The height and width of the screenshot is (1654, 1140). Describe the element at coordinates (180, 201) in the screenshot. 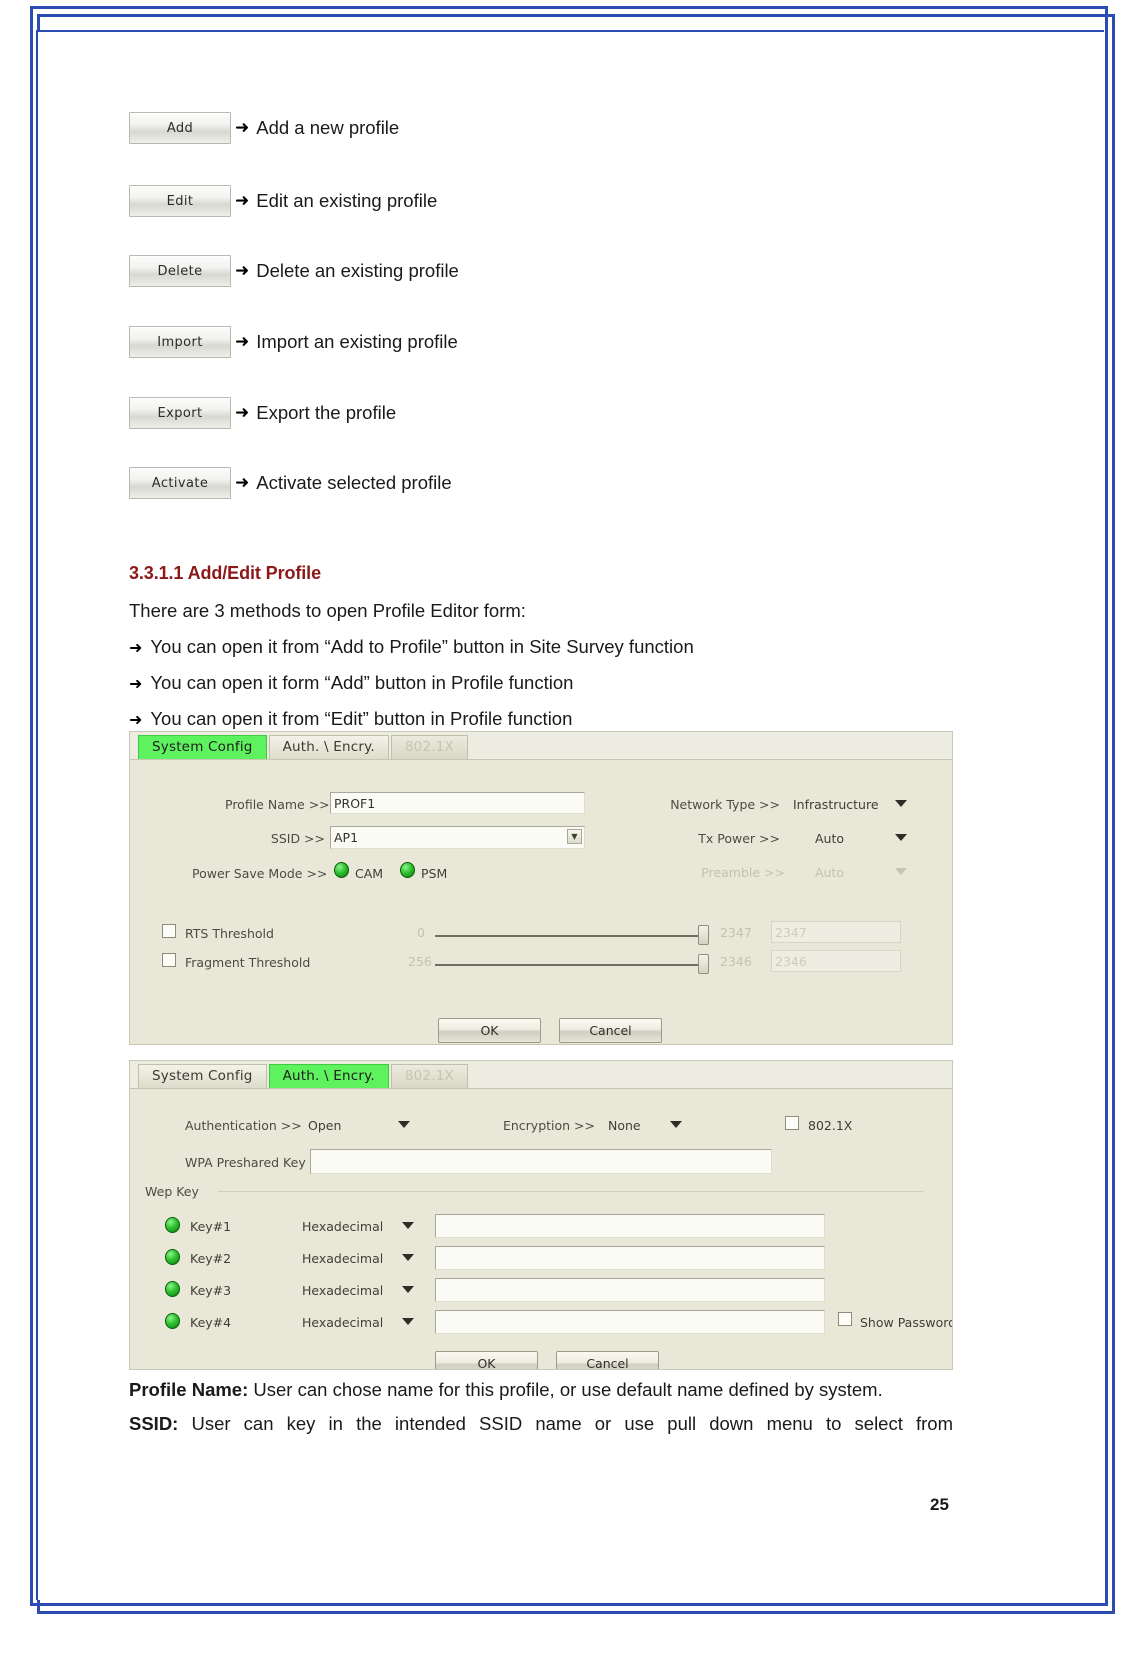

I see `edit-button: Edit` at that location.